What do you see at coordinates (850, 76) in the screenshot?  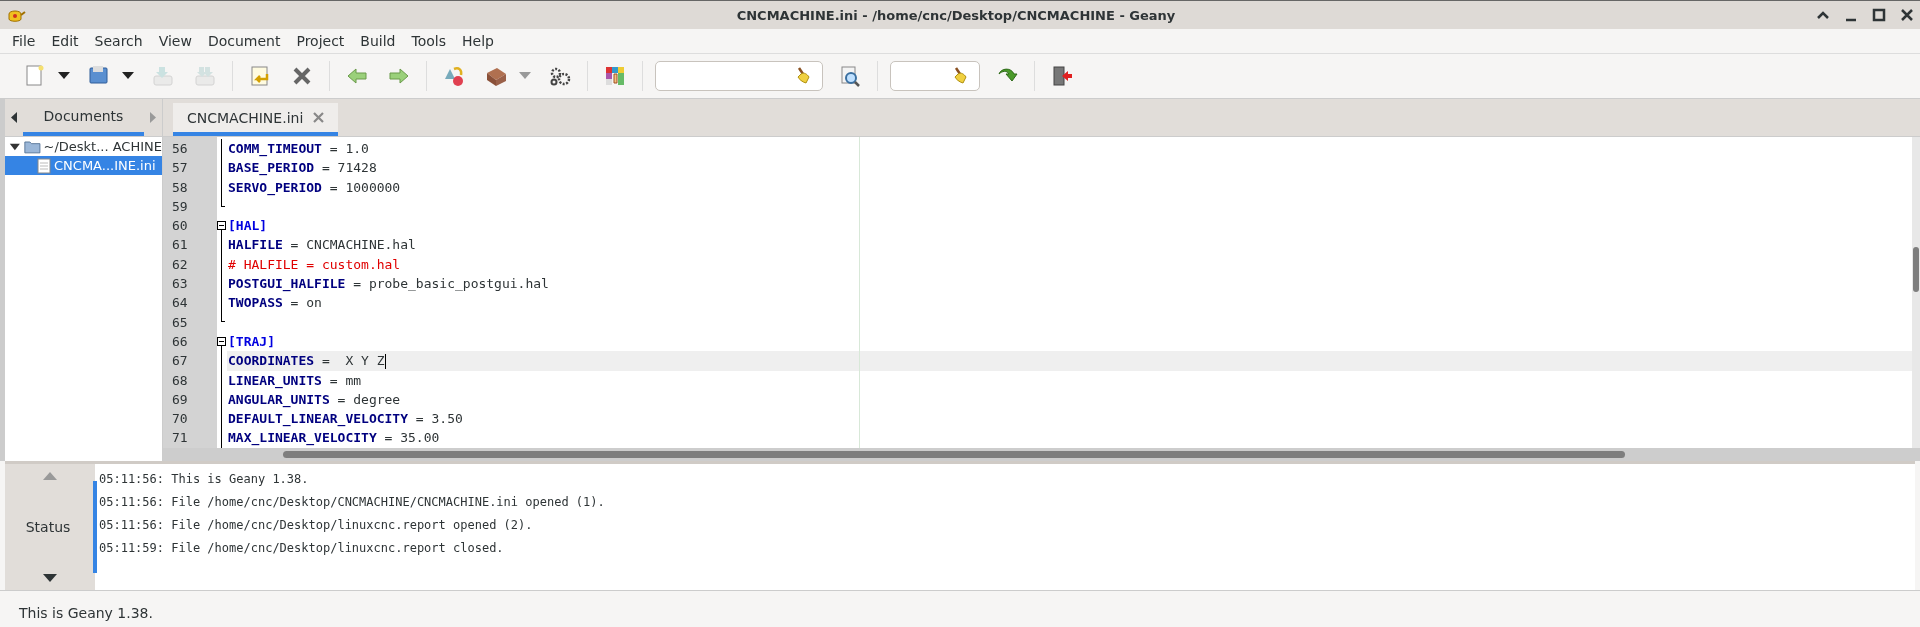 I see `search-icon` at bounding box center [850, 76].